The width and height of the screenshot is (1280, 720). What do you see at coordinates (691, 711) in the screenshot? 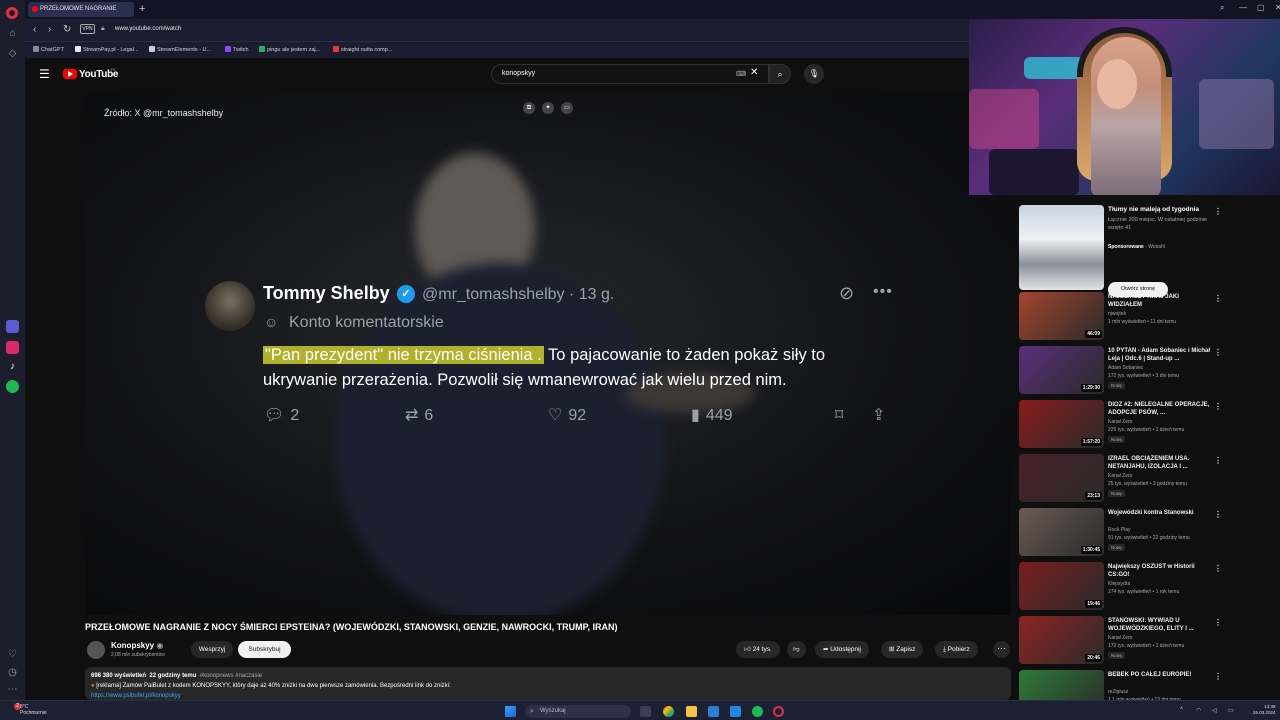
I see `file-explorer-icon` at bounding box center [691, 711].